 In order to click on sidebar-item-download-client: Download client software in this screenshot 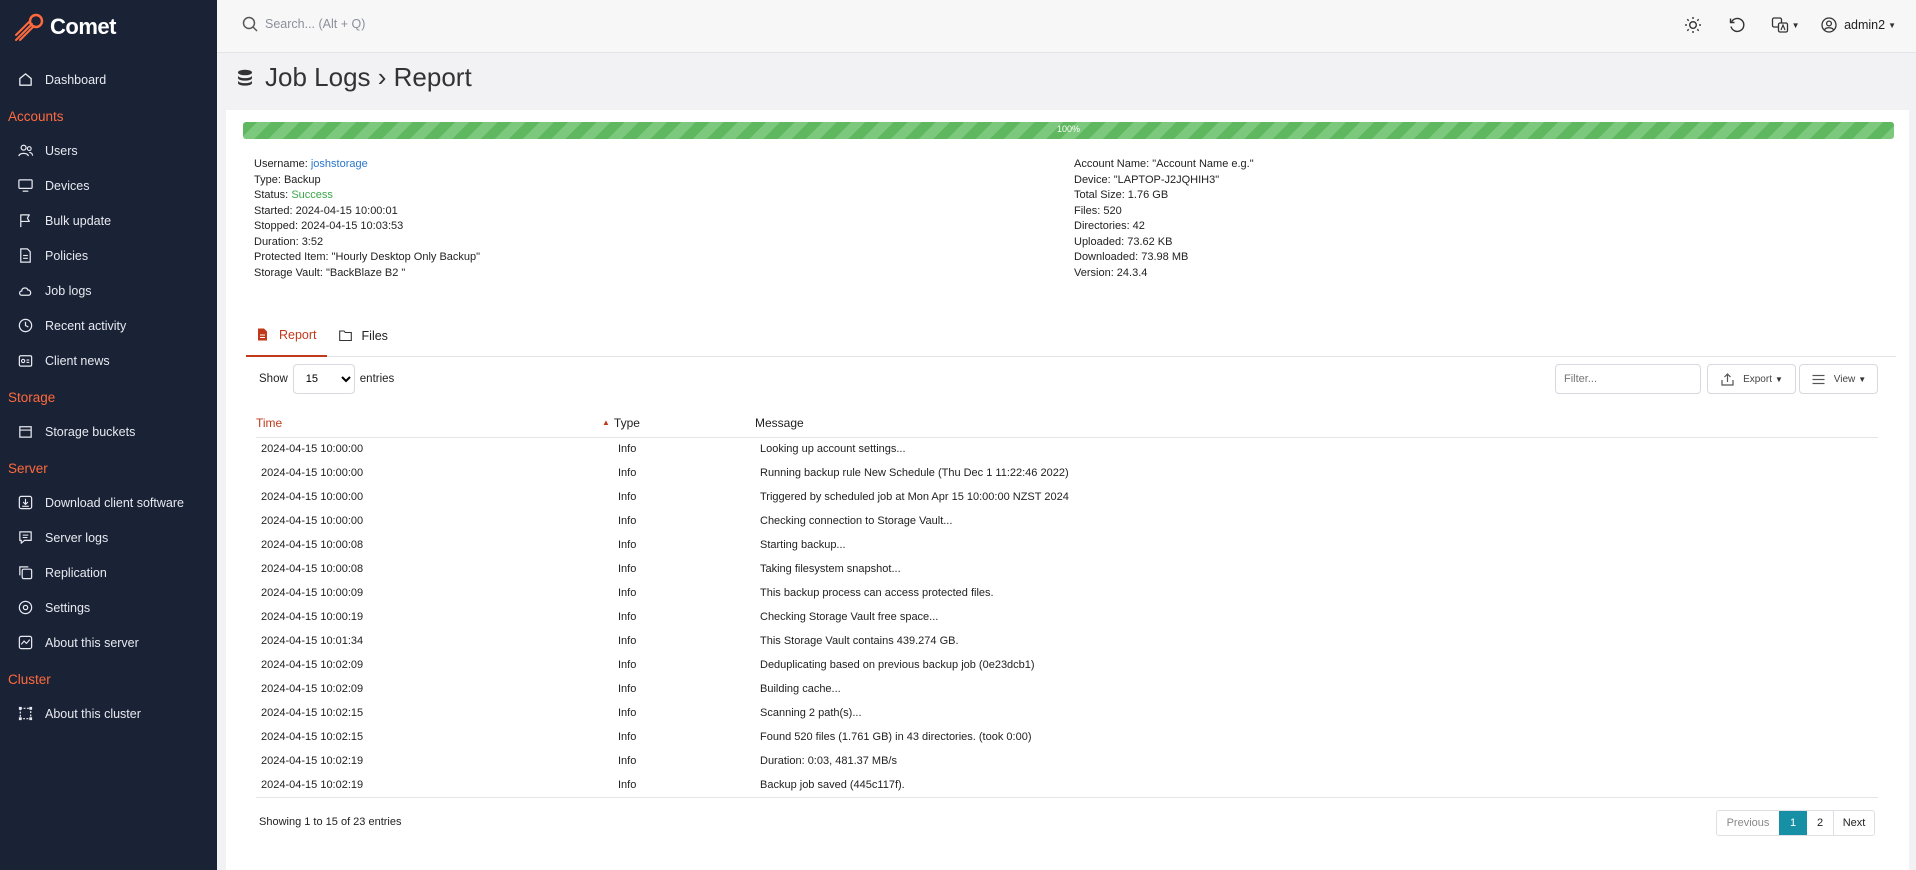, I will do `click(108, 502)`.